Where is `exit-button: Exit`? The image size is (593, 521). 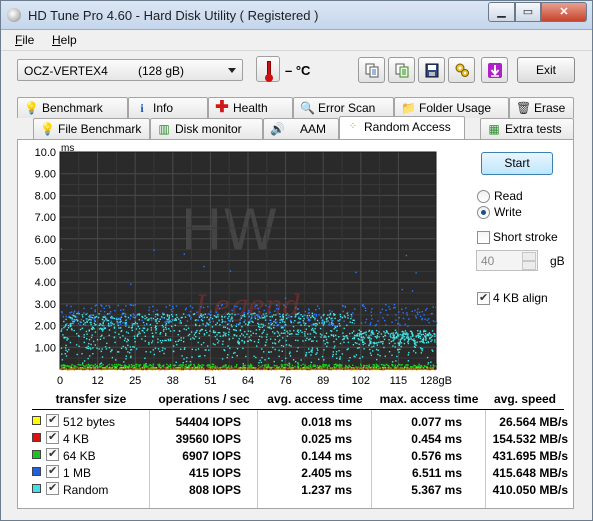 exit-button: Exit is located at coordinates (546, 70).